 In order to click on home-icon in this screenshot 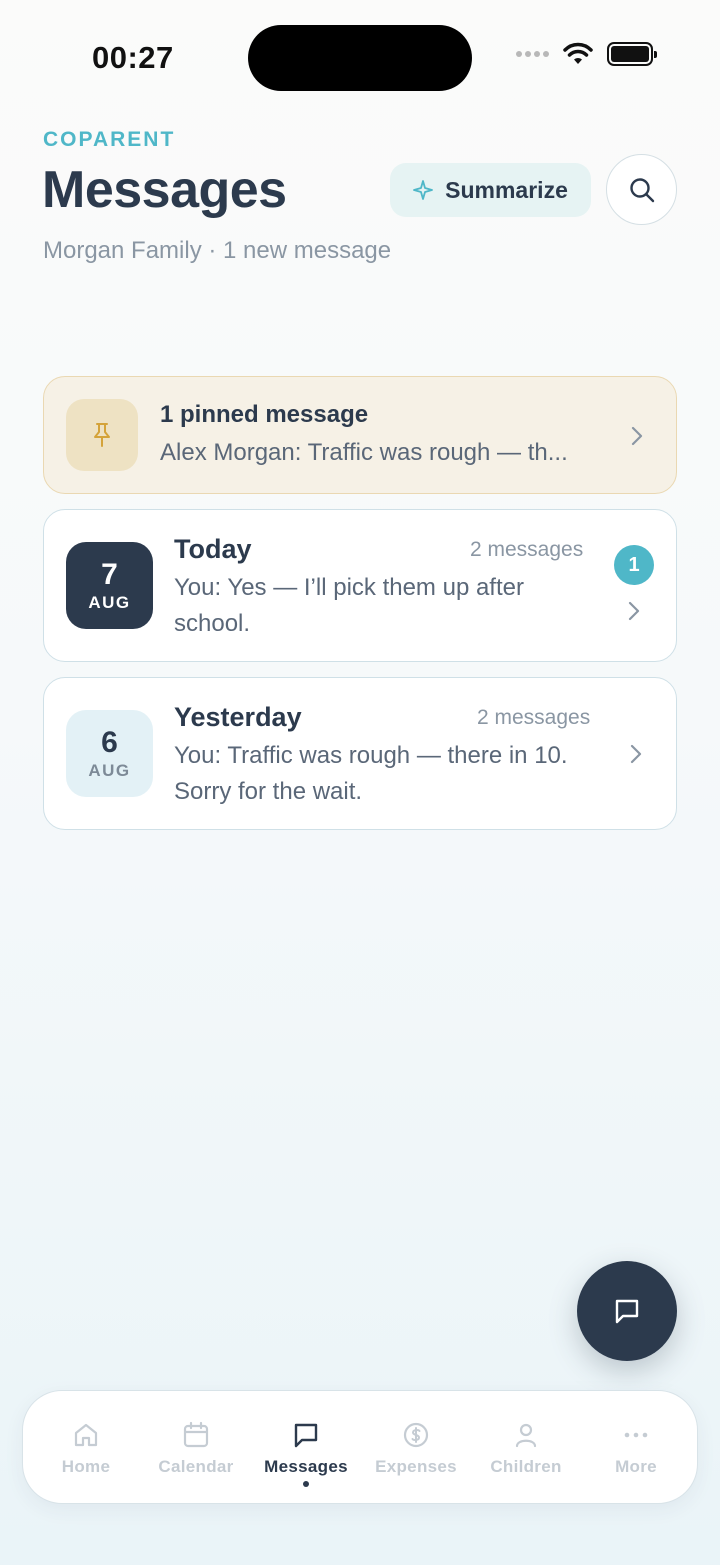, I will do `click(86, 1435)`.